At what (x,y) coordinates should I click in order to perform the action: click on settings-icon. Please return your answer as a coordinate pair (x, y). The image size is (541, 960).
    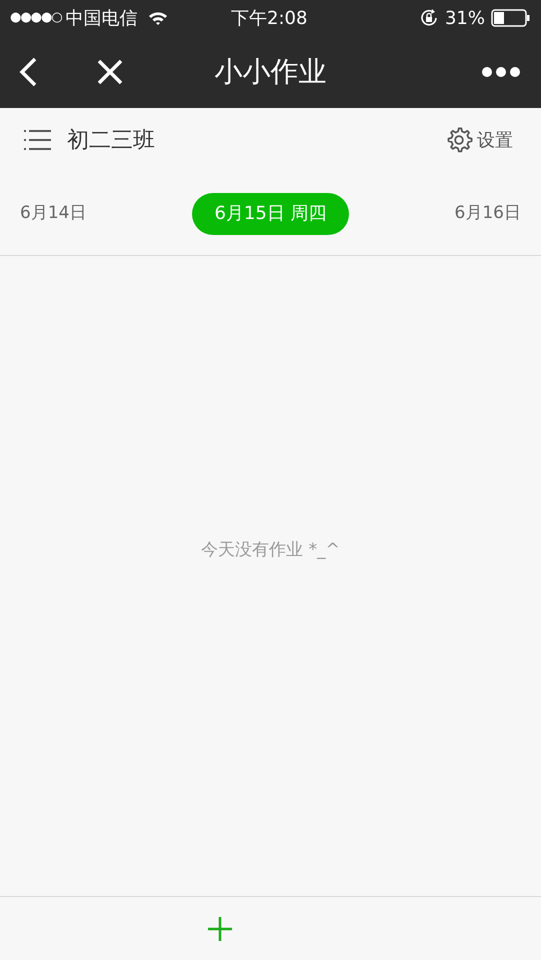
    Looking at the image, I should click on (459, 140).